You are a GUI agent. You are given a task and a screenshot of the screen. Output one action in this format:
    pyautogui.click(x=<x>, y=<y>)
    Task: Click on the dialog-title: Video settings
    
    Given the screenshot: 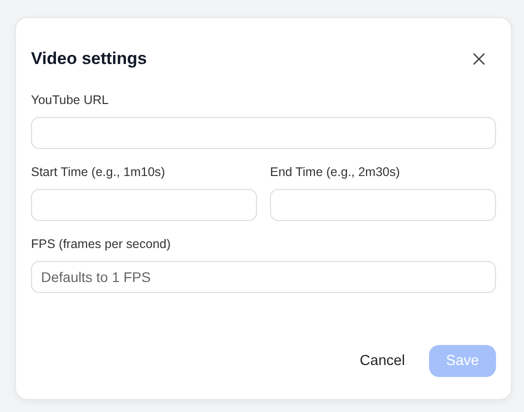 What is the action you would take?
    pyautogui.click(x=89, y=59)
    